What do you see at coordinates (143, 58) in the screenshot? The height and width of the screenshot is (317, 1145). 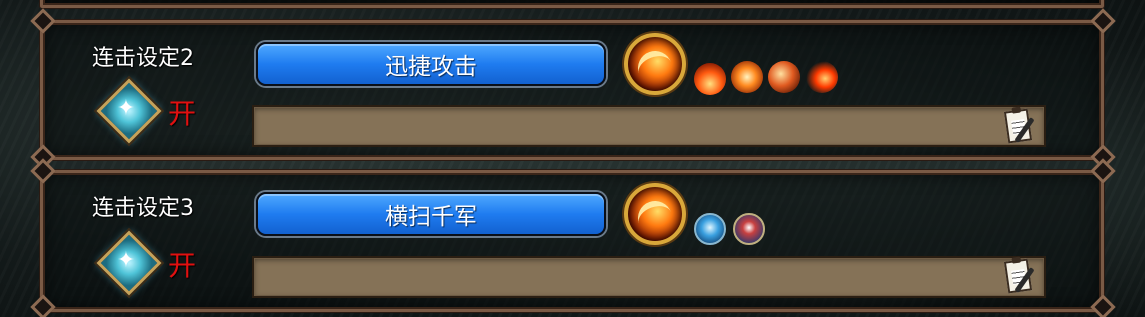 I see `combo-set-title: 连击设定2` at bounding box center [143, 58].